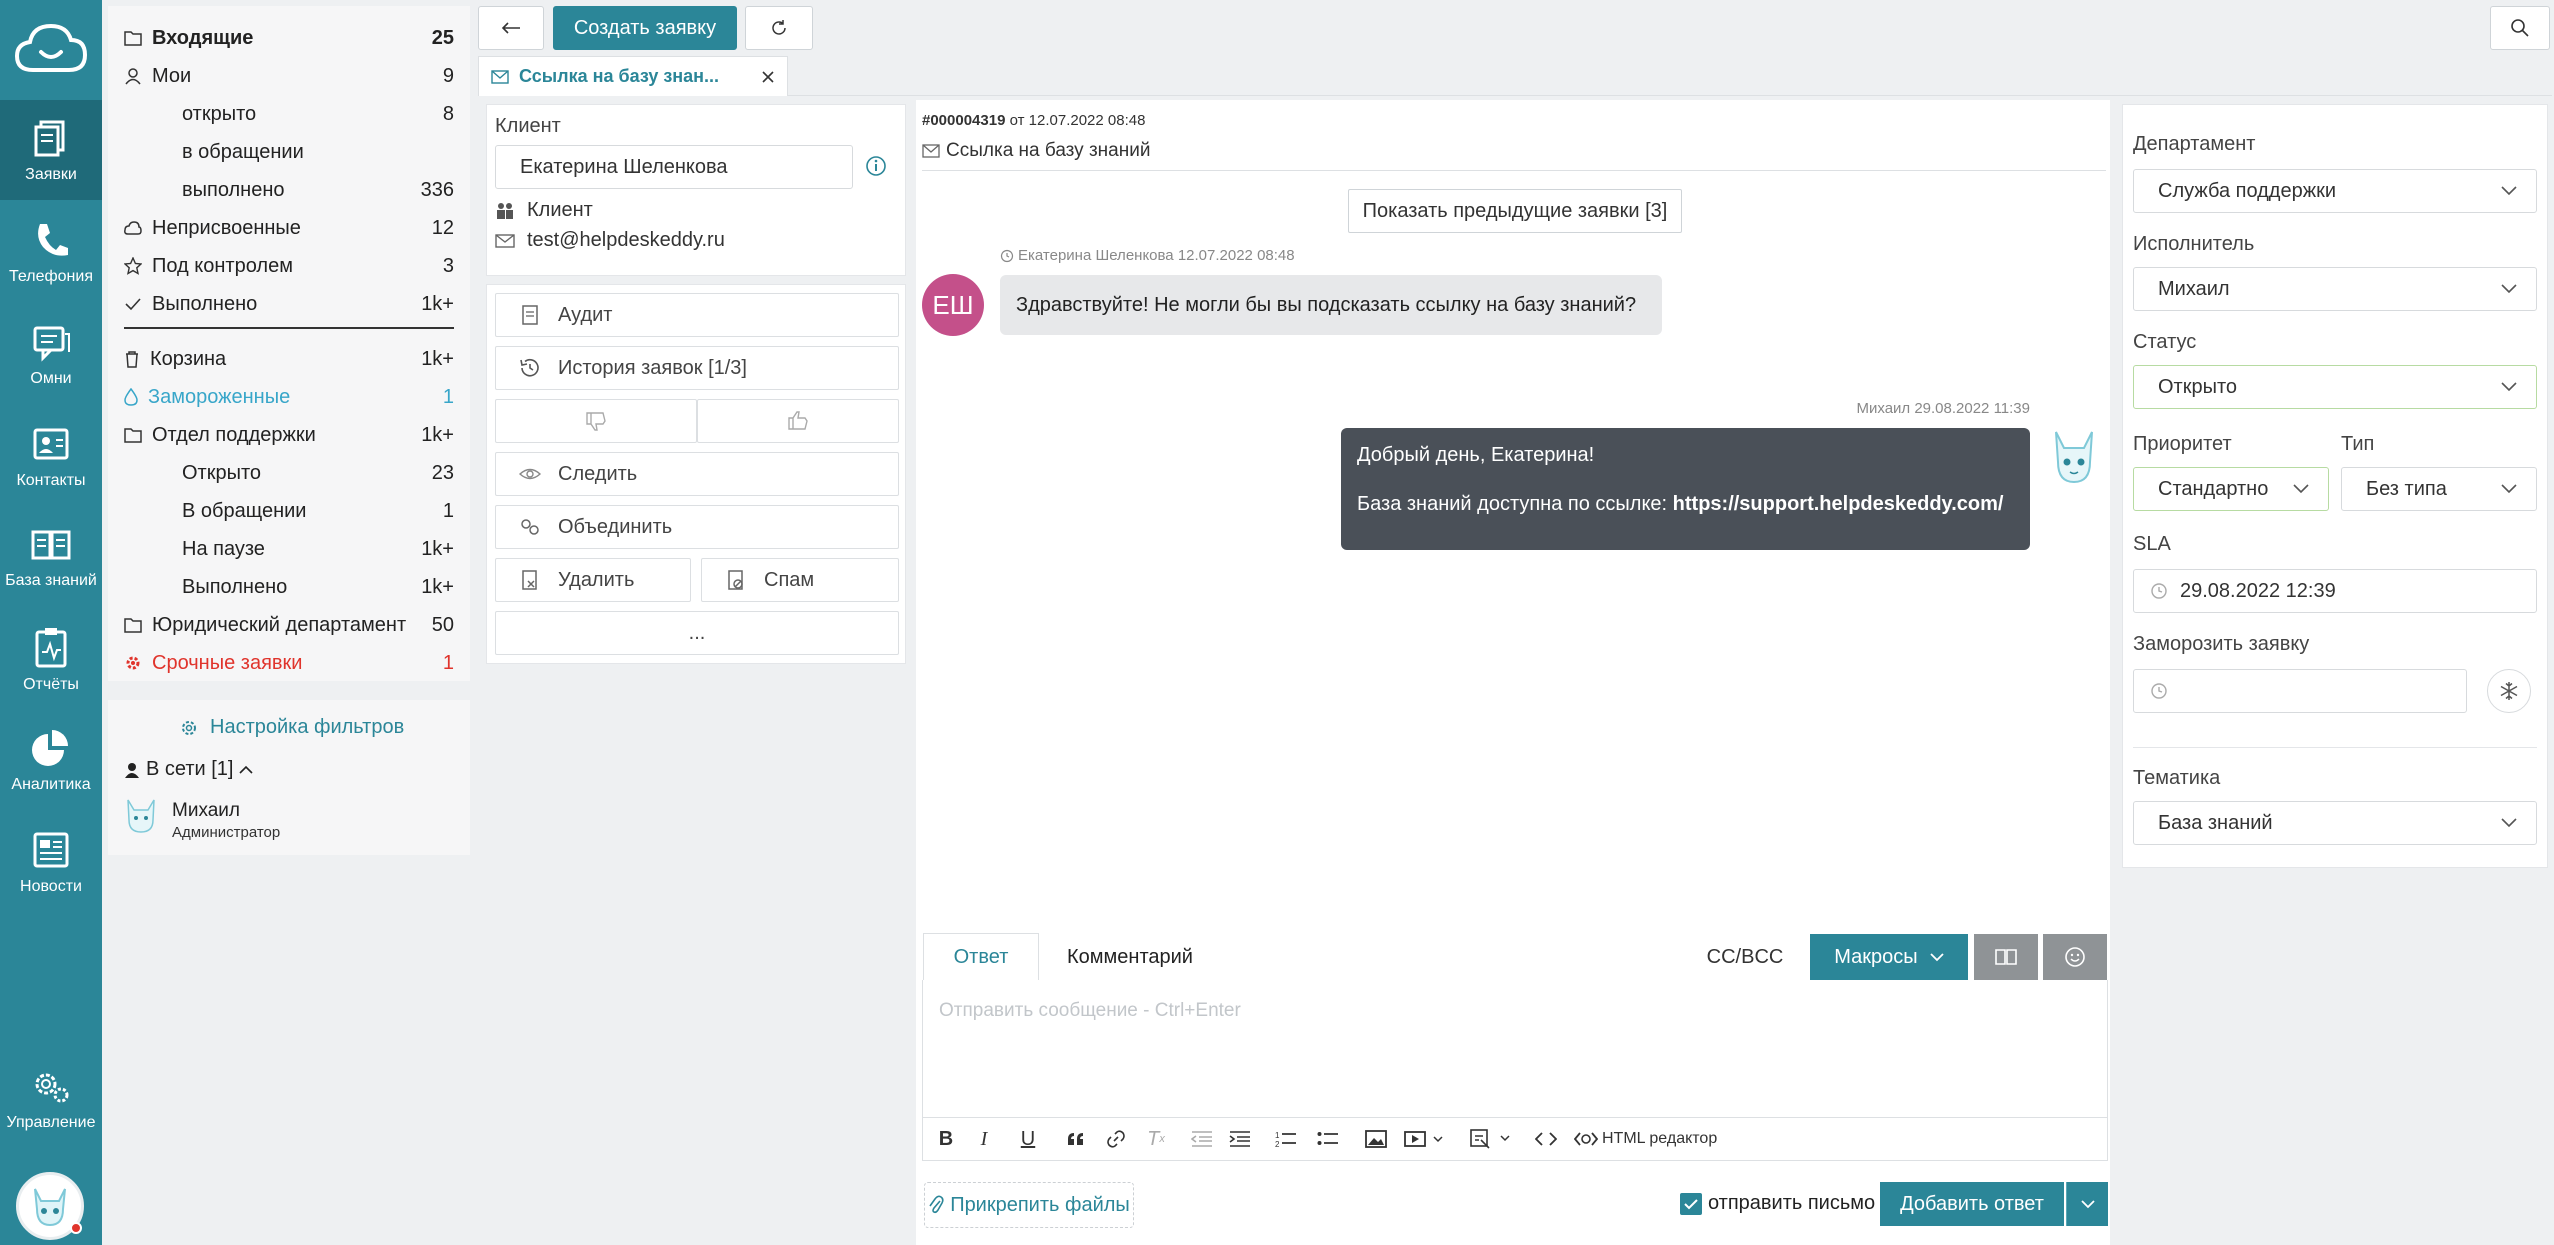  I want to click on ticket-history-button: История заявок [1/3], so click(697, 368).